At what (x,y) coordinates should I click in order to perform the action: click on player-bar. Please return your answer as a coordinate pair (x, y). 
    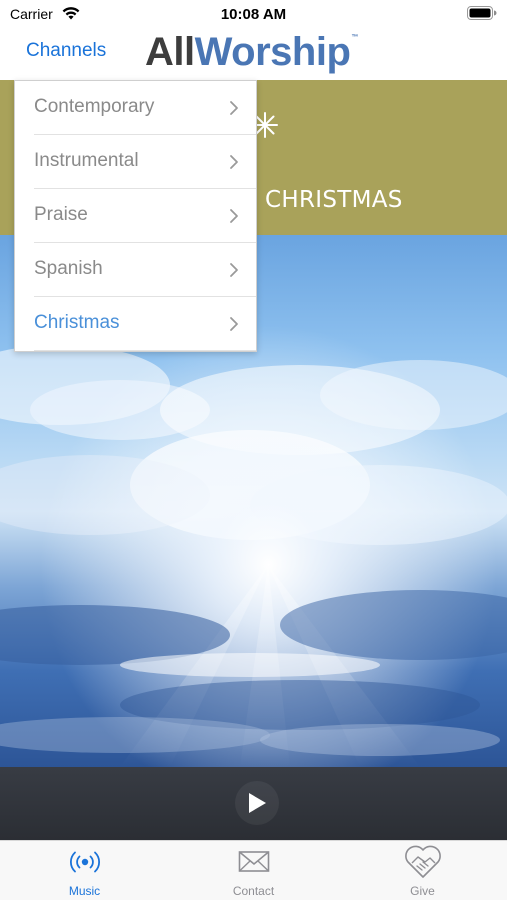
    Looking at the image, I should click on (253, 803).